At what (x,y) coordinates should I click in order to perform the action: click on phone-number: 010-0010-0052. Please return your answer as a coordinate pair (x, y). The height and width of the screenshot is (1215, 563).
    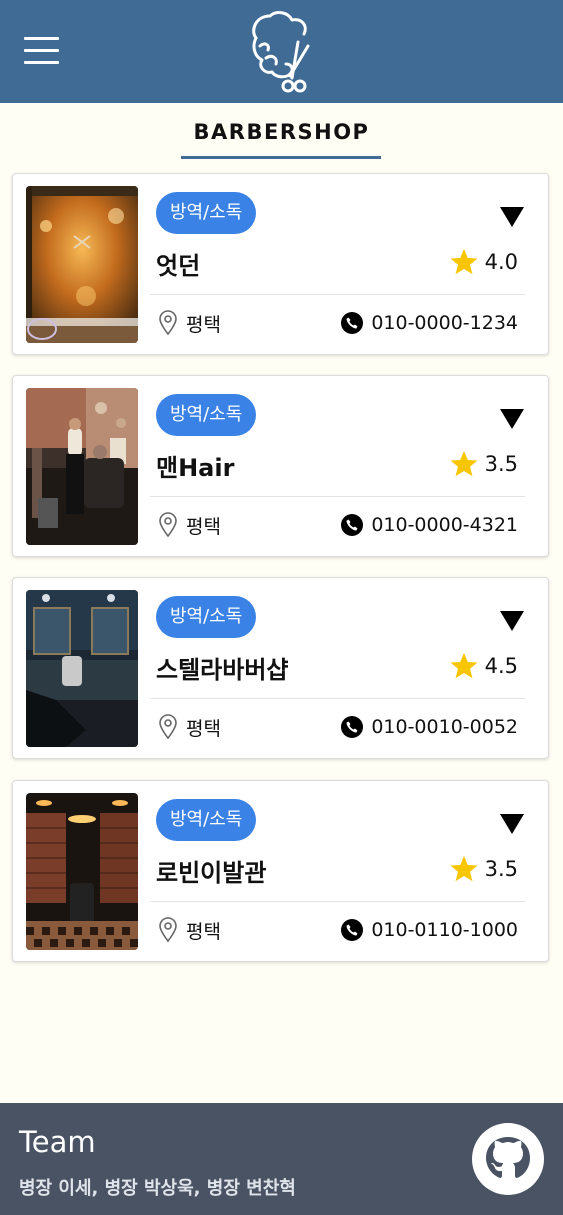
    Looking at the image, I should click on (444, 727).